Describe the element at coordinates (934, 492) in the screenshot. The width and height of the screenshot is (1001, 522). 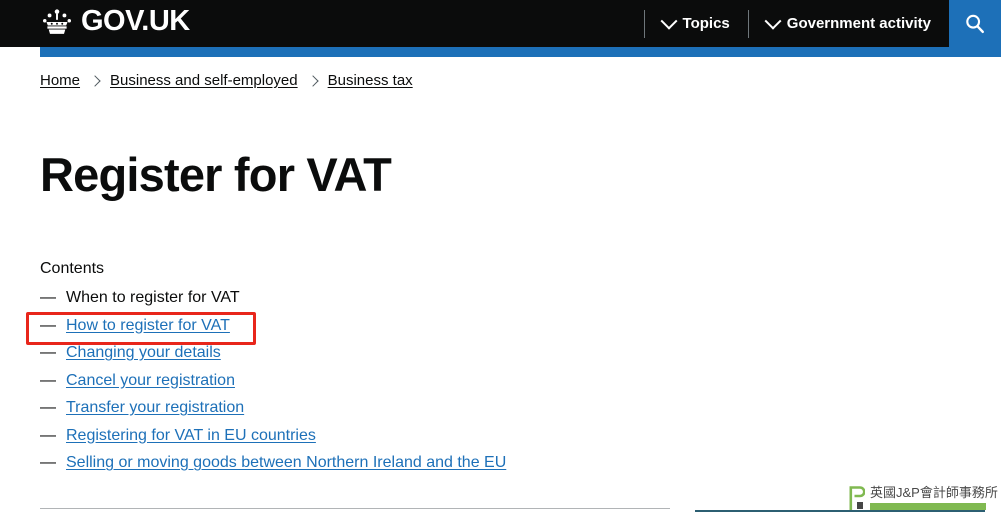
I see `watermark-text: 英國J&P會計師事務所` at that location.